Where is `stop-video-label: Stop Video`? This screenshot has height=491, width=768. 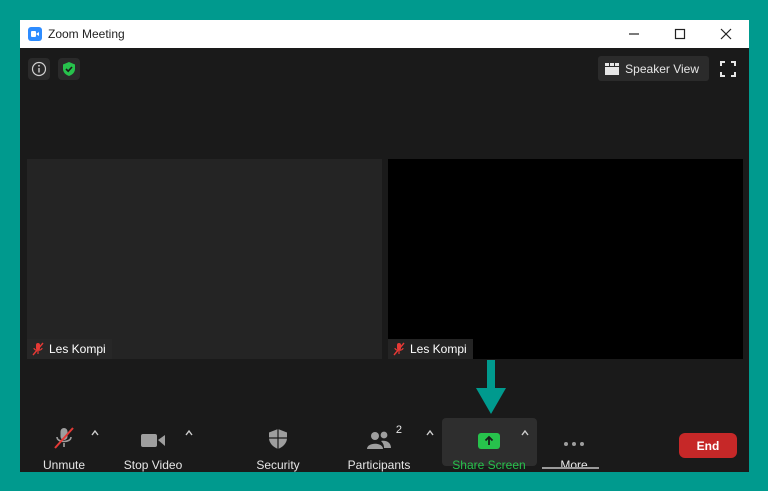 stop-video-label: Stop Video is located at coordinates (153, 465).